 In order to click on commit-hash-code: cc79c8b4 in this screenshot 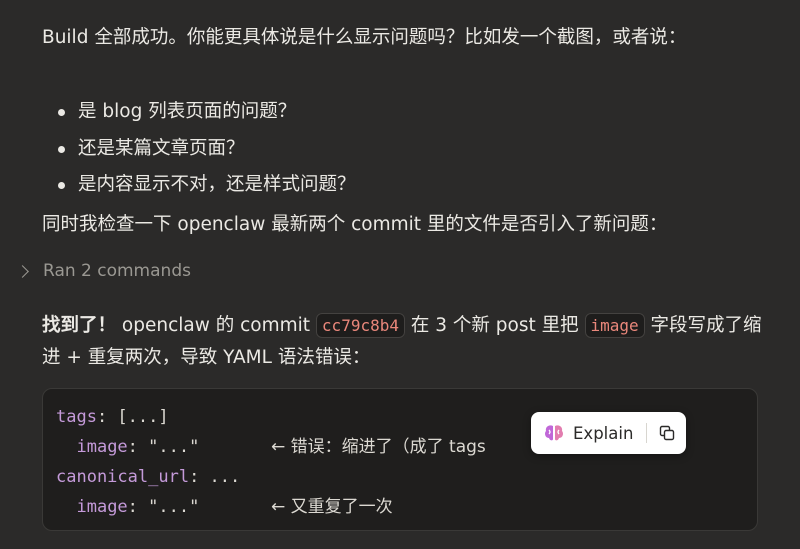, I will do `click(360, 325)`.